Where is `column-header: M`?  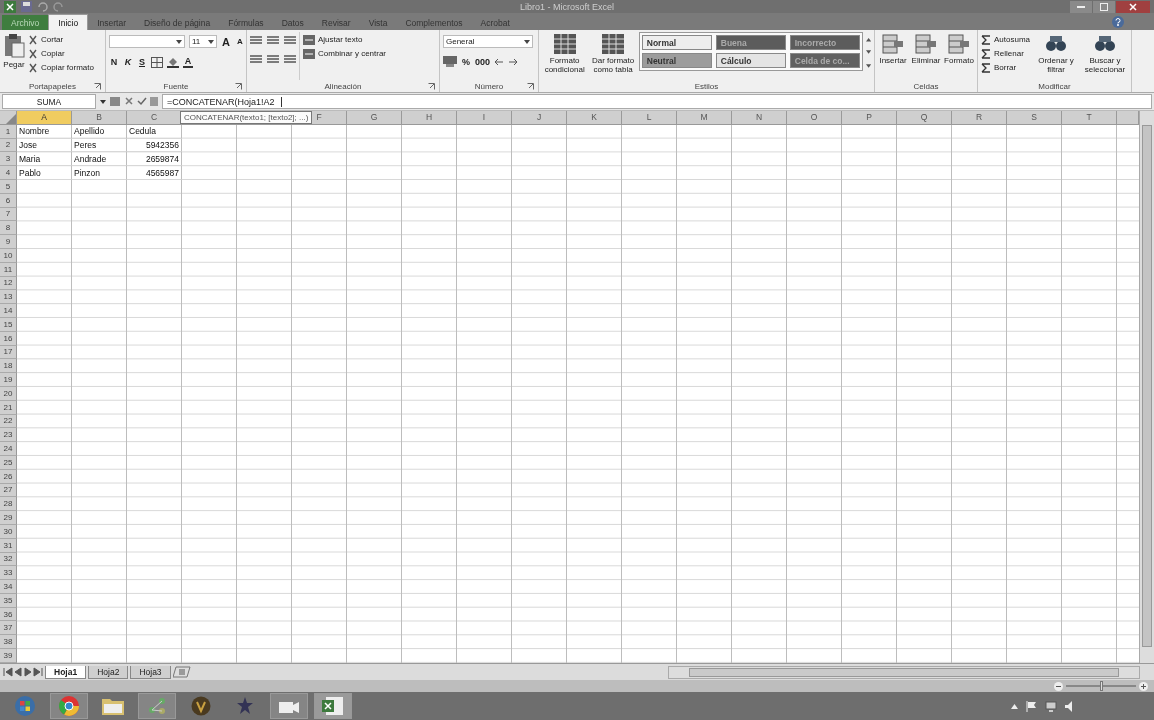 column-header: M is located at coordinates (704, 118).